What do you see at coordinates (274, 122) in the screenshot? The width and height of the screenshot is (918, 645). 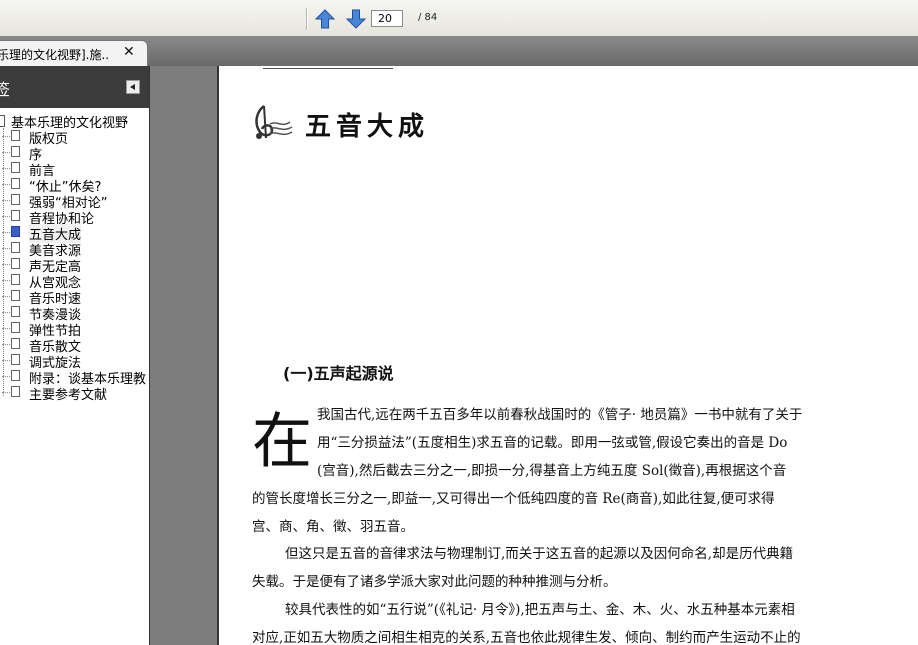 I see `music-logo-icon` at bounding box center [274, 122].